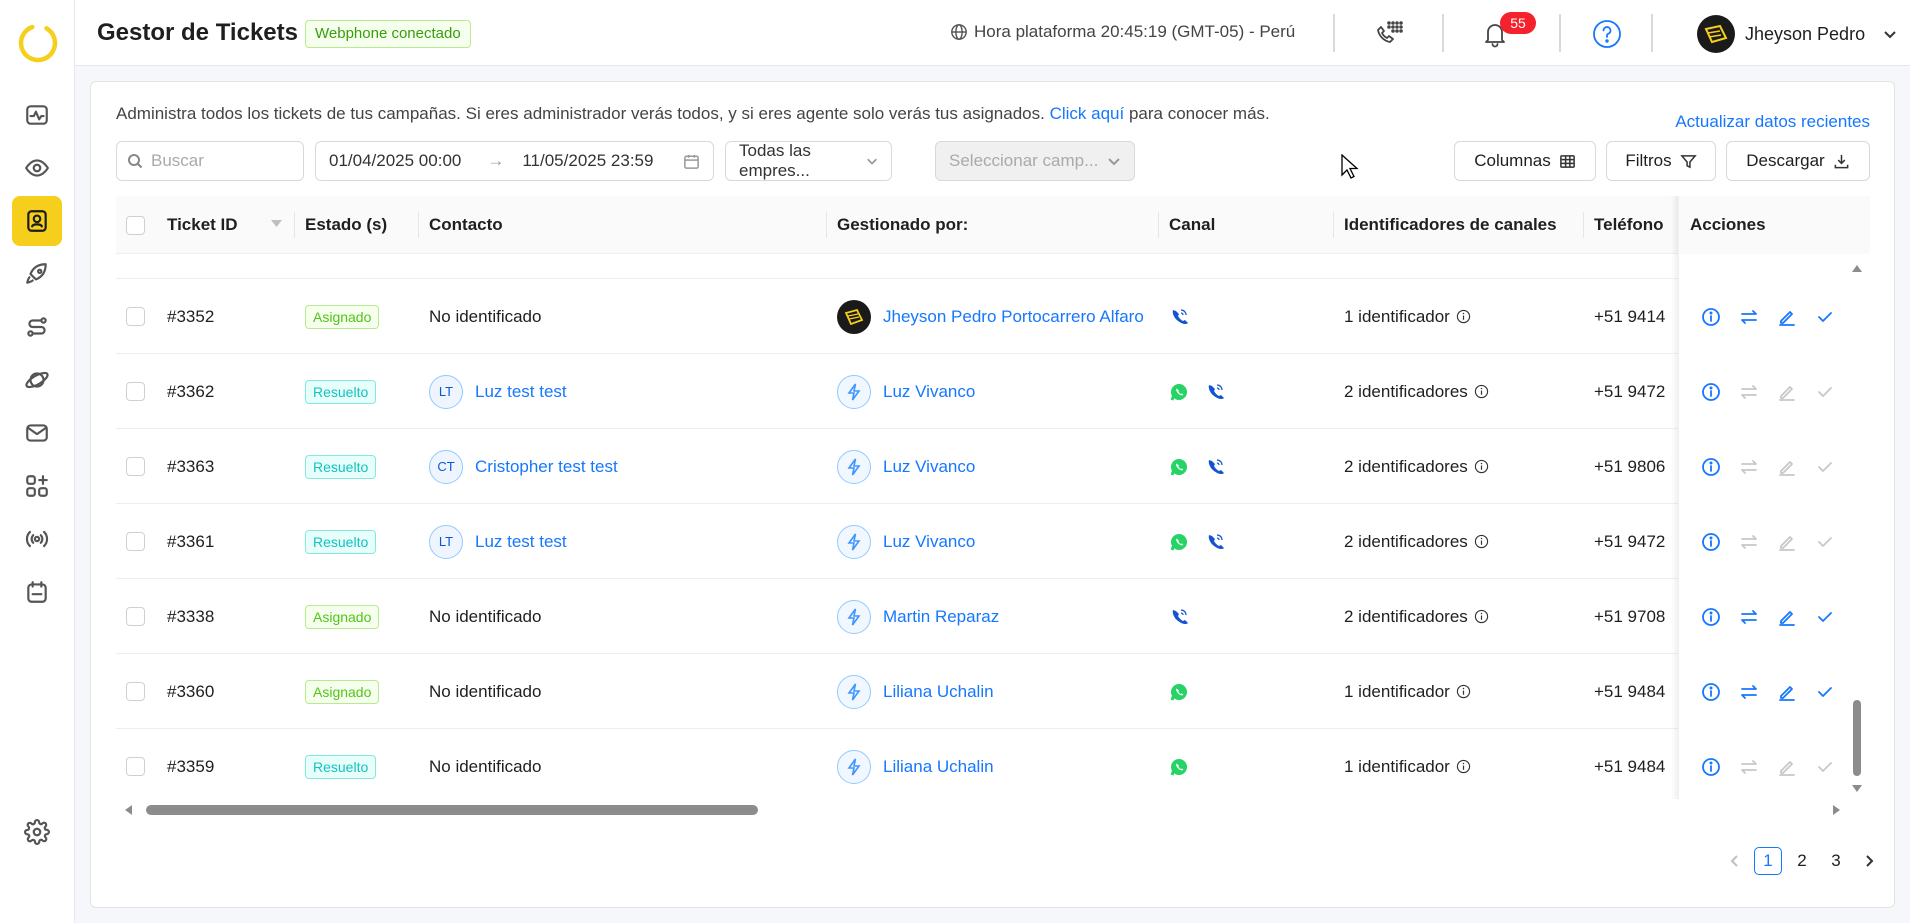 This screenshot has height=923, width=1910. I want to click on user-menu: Jheyson Pedro, so click(1797, 34).